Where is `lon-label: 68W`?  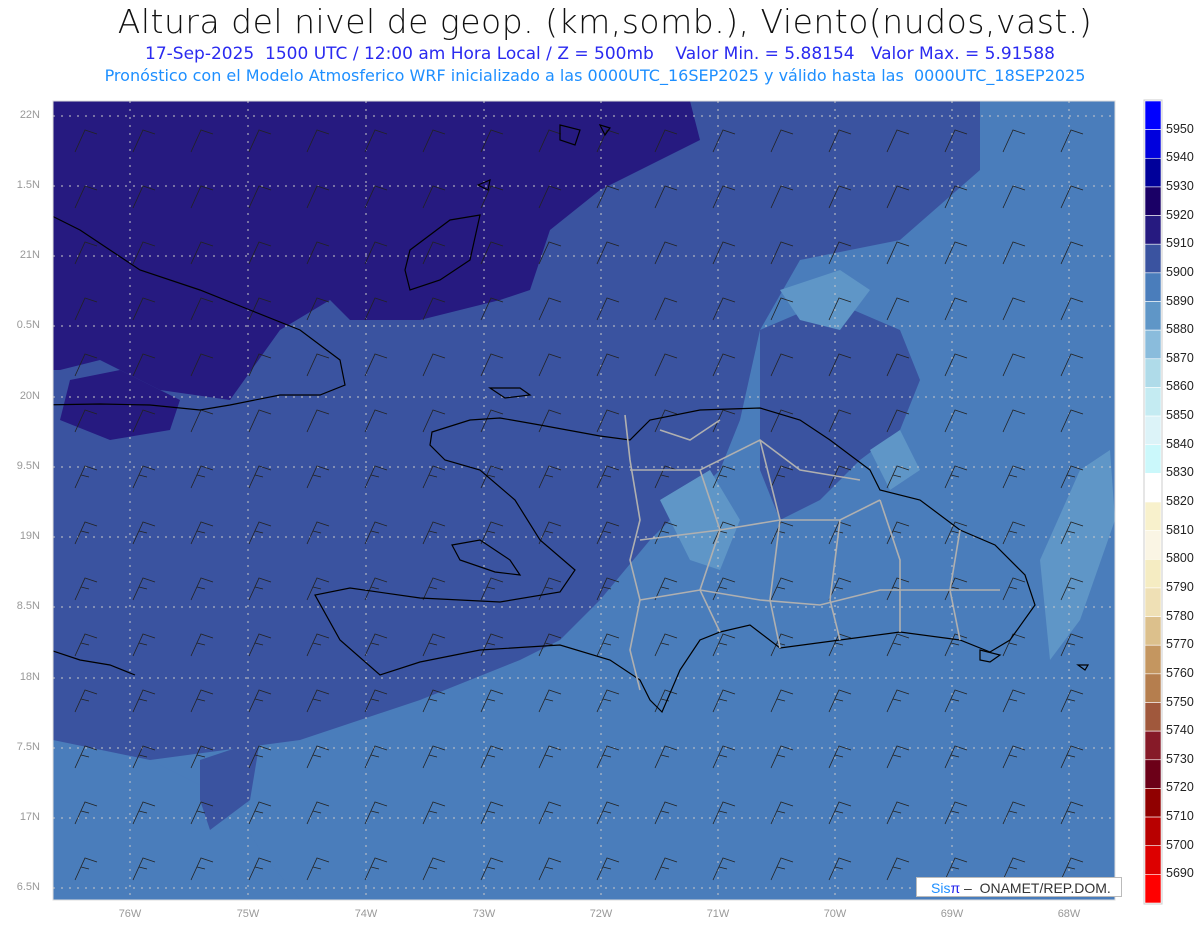
lon-label: 68W is located at coordinates (1069, 914).